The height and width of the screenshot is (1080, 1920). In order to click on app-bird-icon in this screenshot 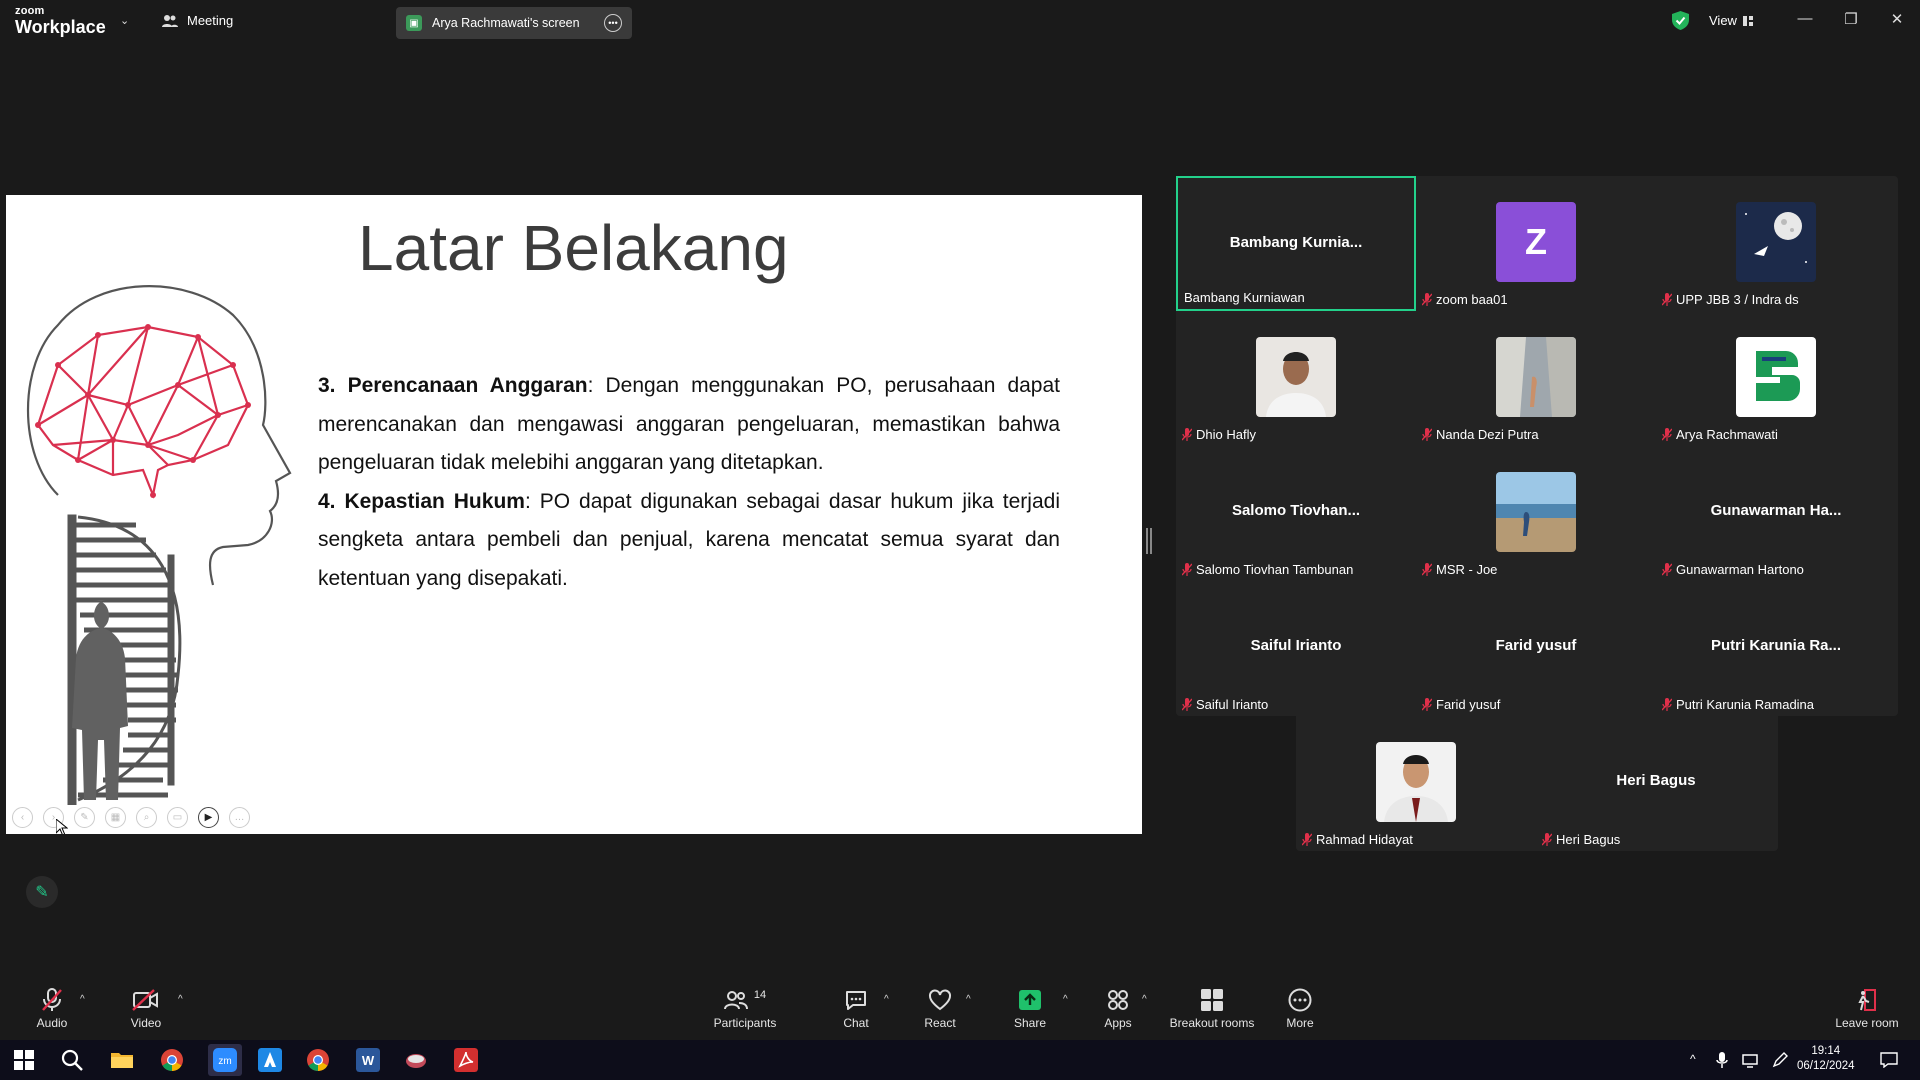, I will do `click(416, 1060)`.